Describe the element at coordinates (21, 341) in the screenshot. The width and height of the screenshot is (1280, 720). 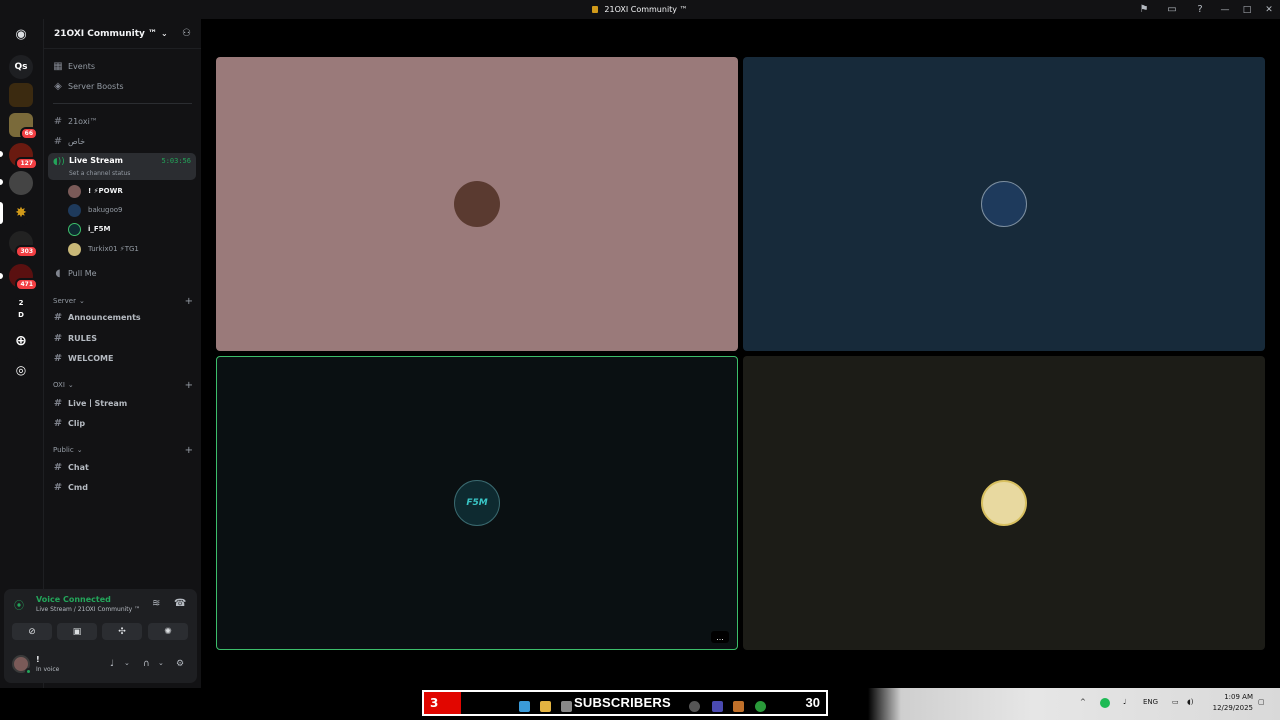
I see `add-server-icon: ⊕` at that location.